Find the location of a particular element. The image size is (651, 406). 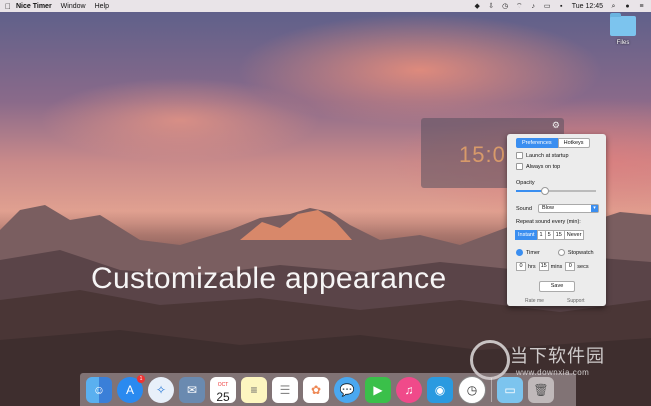

dock-separator is located at coordinates (491, 389).